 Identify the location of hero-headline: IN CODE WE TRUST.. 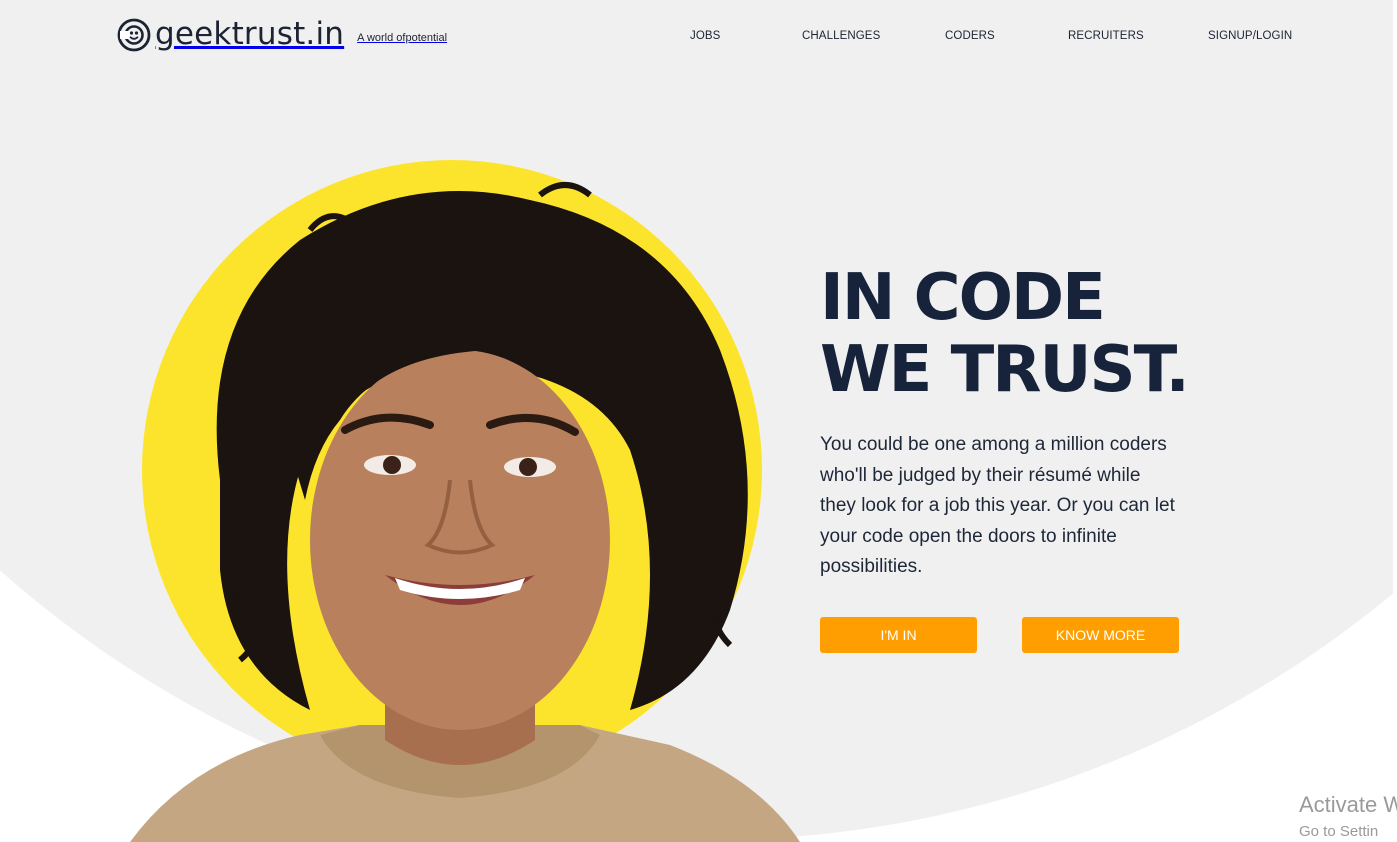
(1005, 334).